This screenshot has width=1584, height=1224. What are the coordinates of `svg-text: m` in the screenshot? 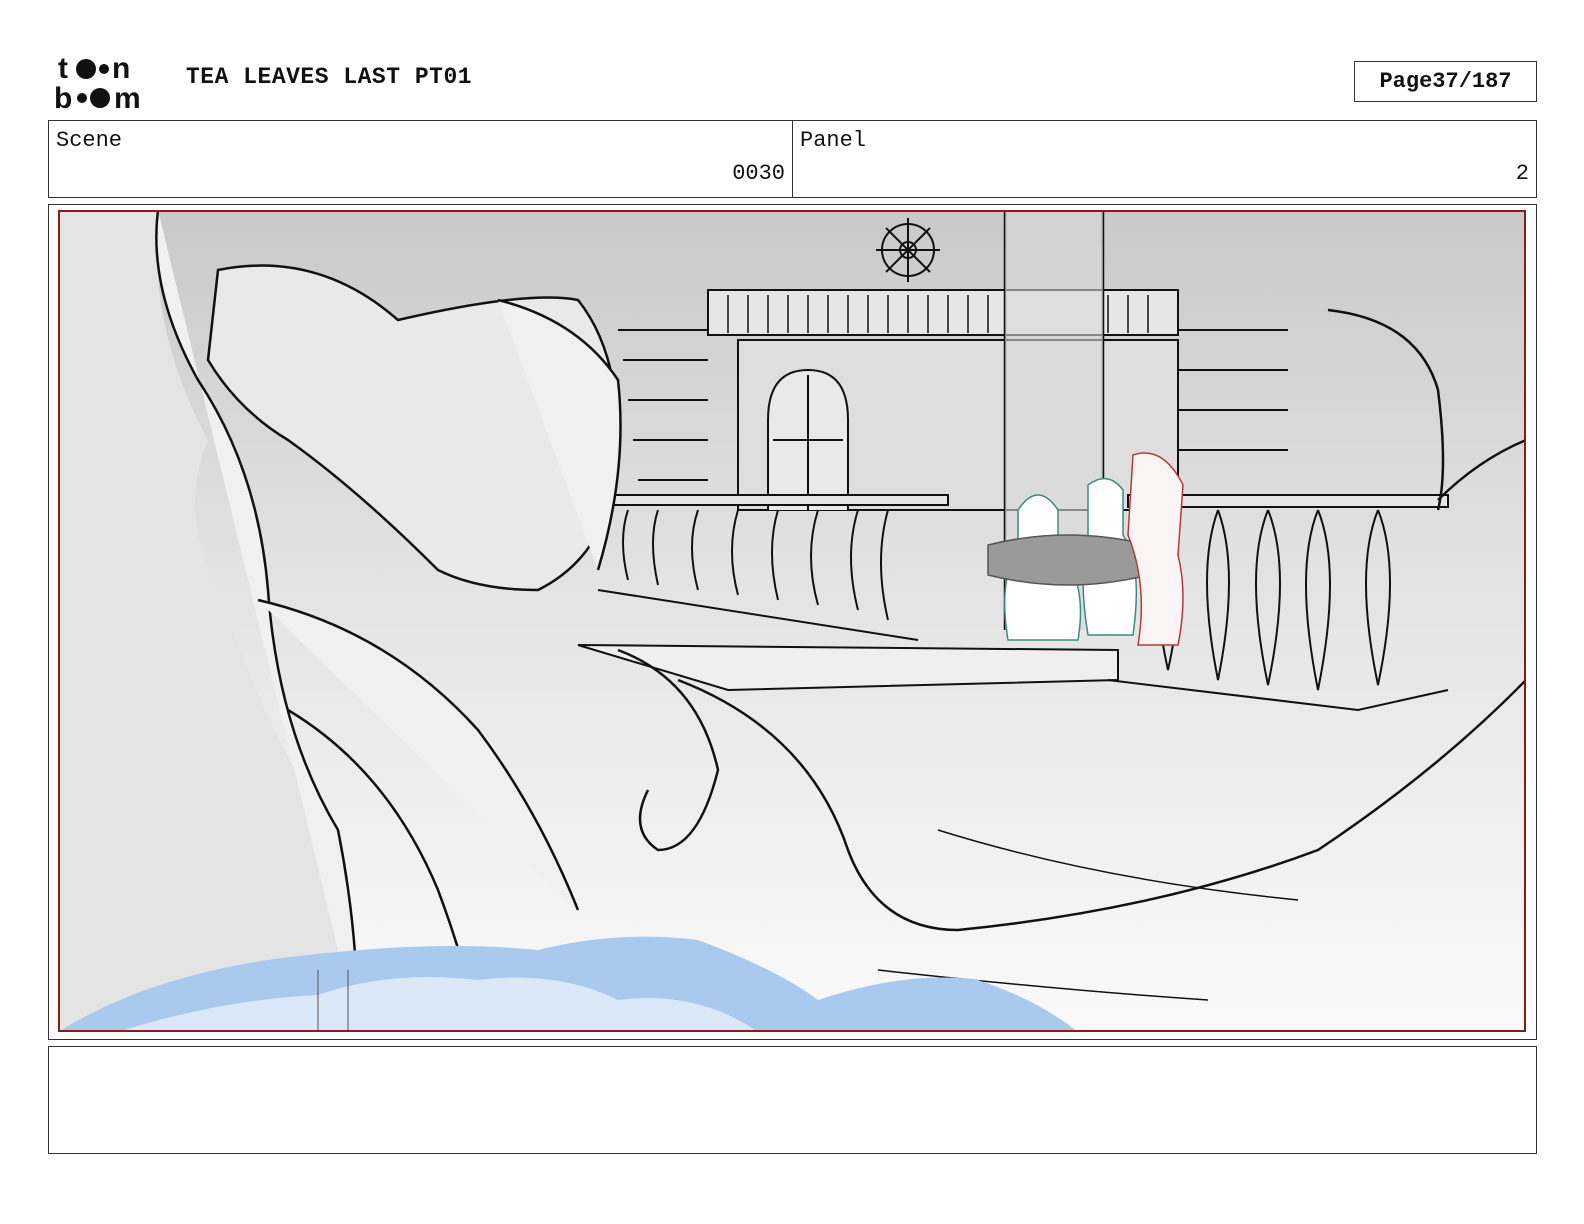 It's located at (127, 97).